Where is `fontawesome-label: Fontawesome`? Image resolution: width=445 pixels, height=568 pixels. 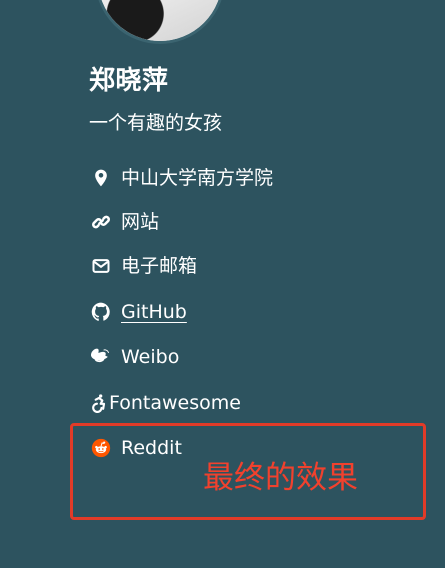
fontawesome-label: Fontawesome is located at coordinates (175, 403).